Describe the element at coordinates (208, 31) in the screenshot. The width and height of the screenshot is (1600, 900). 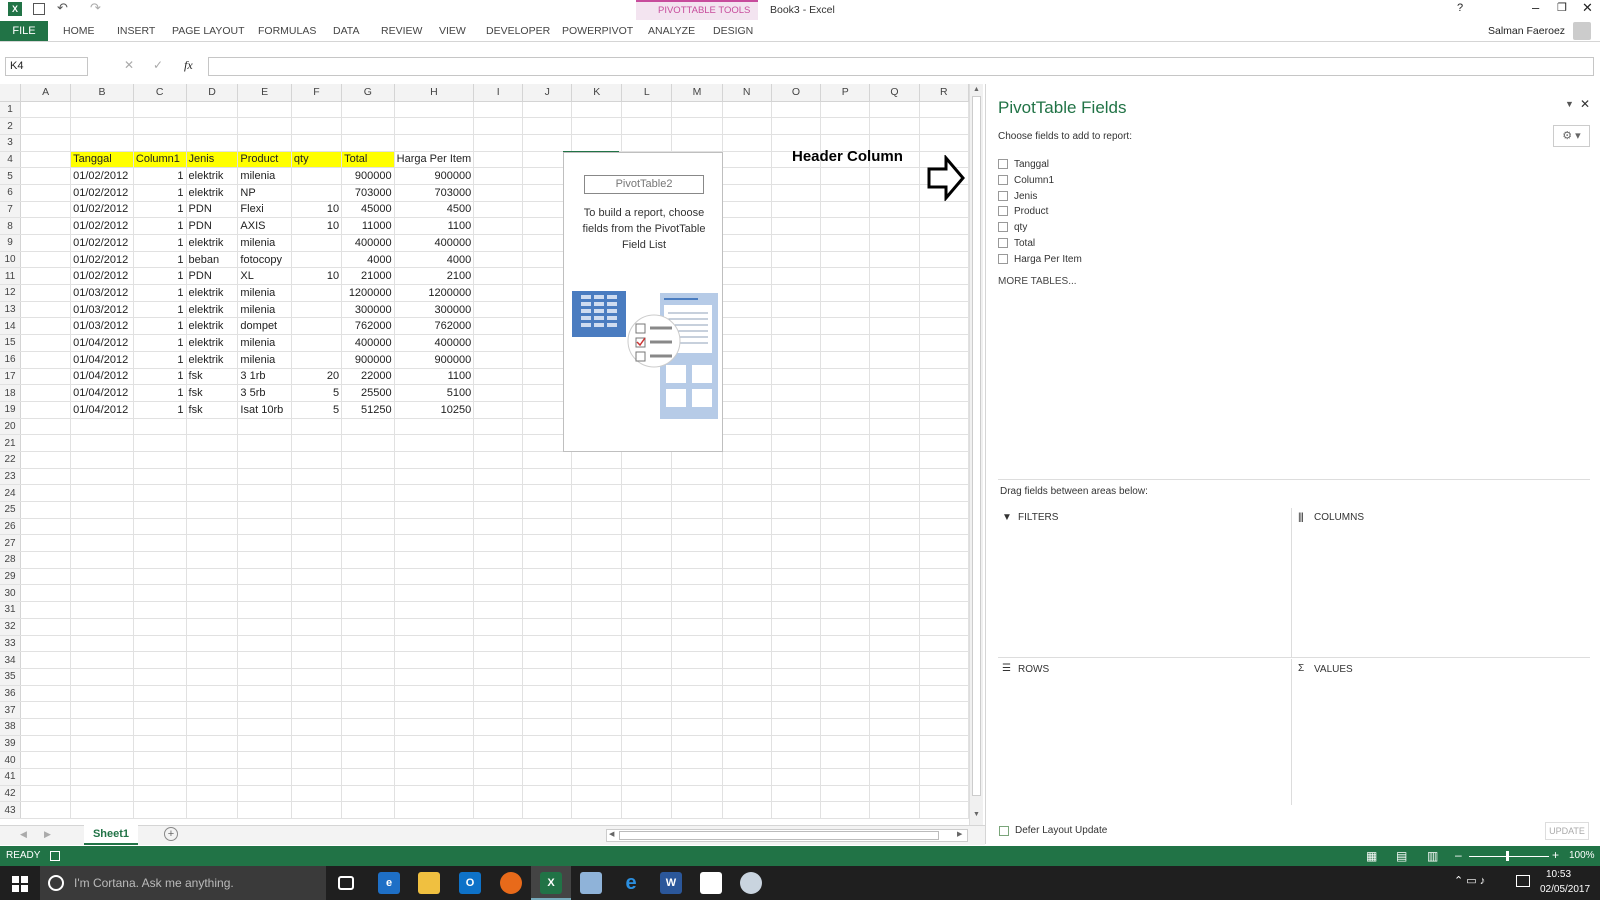
I see `tab-page-layout: PAGE LAYOUT` at that location.